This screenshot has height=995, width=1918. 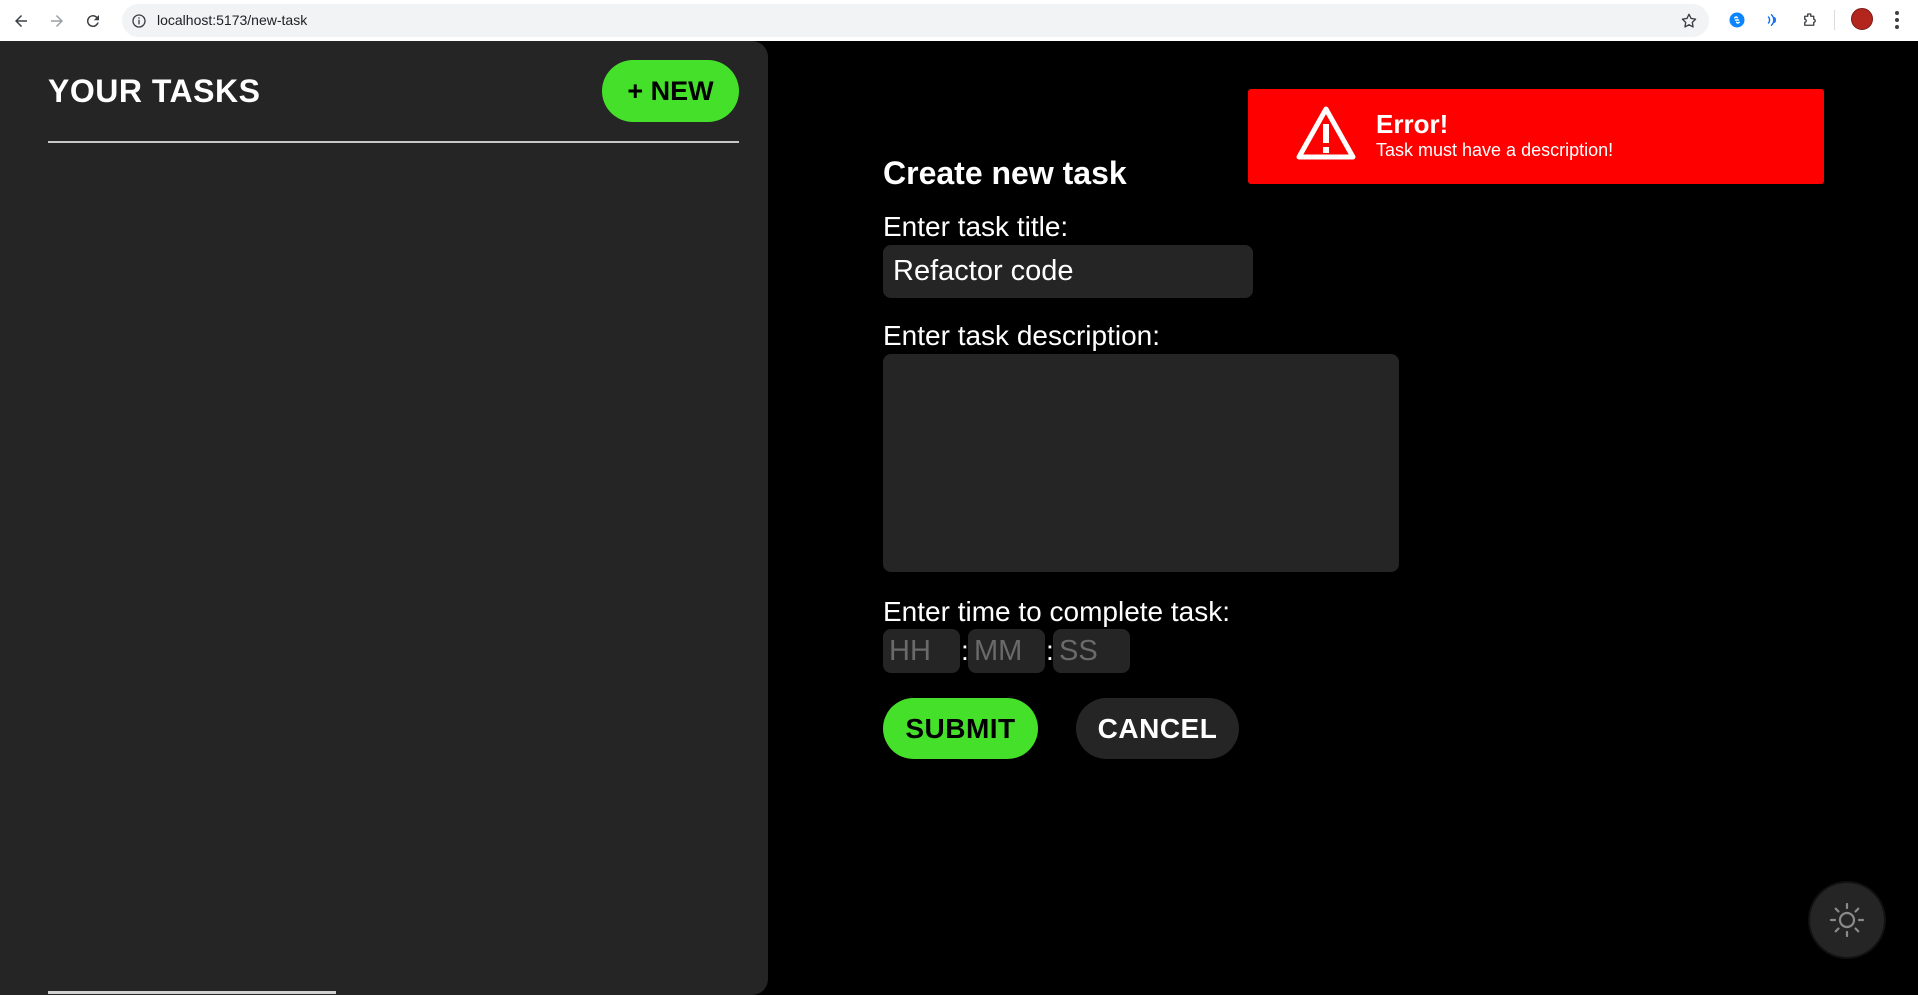 I want to click on arrow-right-icon, so click(x=57, y=21).